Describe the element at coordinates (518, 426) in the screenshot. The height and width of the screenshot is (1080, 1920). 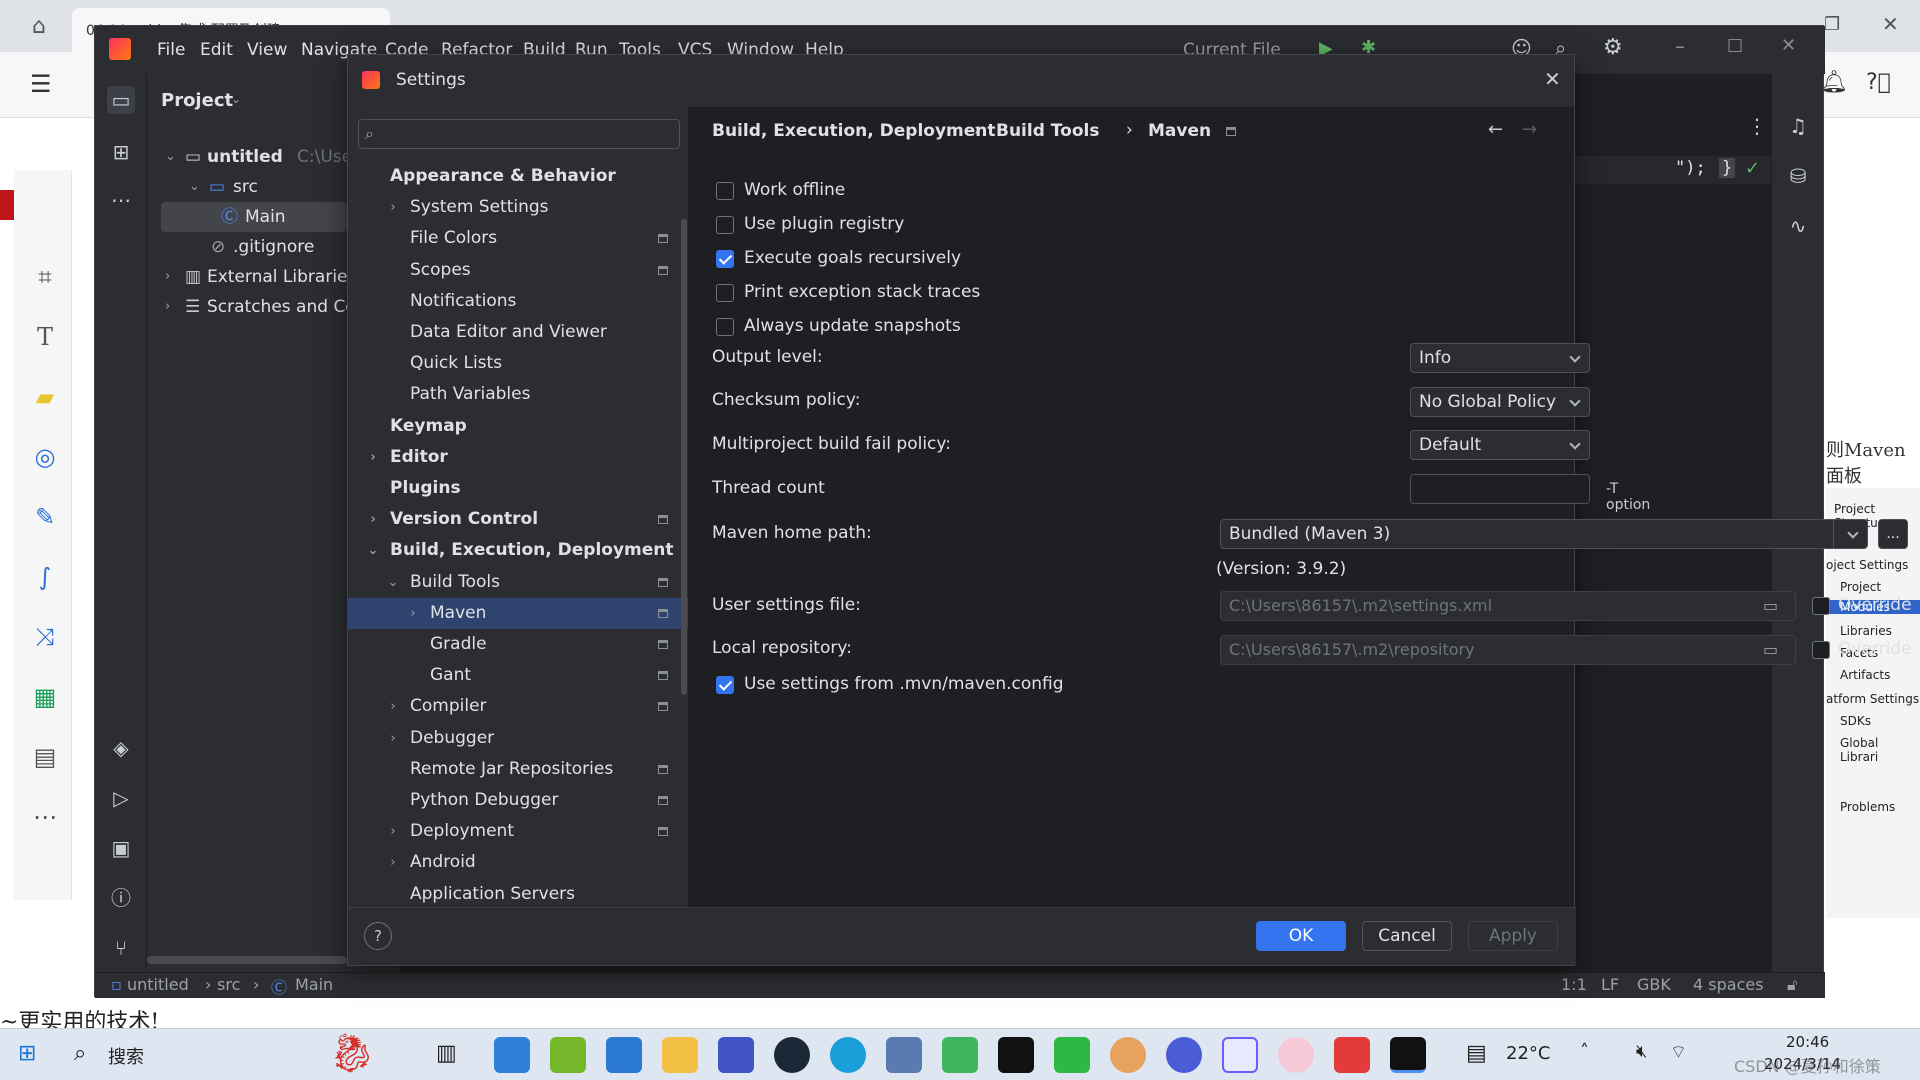
I see `settings-nav-item: Keymap` at that location.